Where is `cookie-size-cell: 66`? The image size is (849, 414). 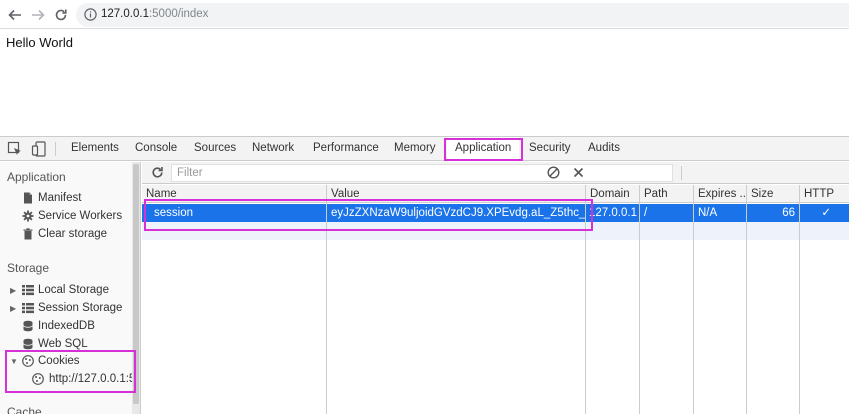 cookie-size-cell: 66 is located at coordinates (773, 213).